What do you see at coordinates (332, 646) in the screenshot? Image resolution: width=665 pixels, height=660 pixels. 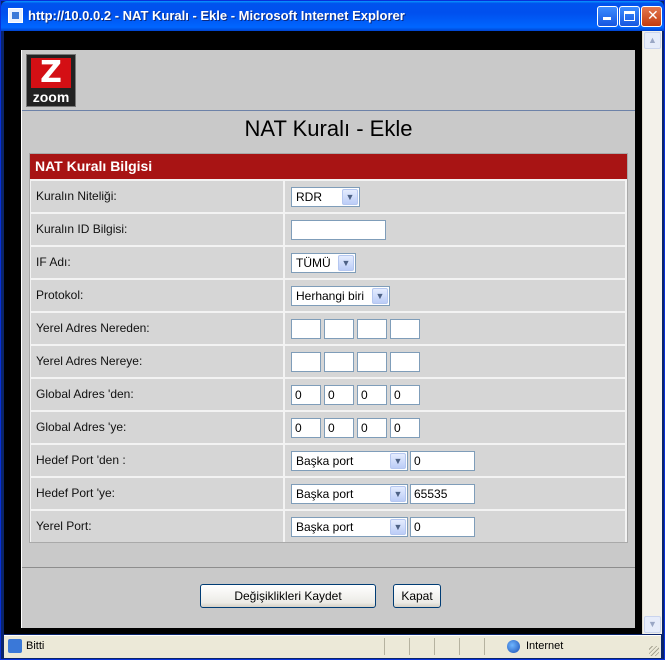 I see `status-bar: Bitti Internet` at bounding box center [332, 646].